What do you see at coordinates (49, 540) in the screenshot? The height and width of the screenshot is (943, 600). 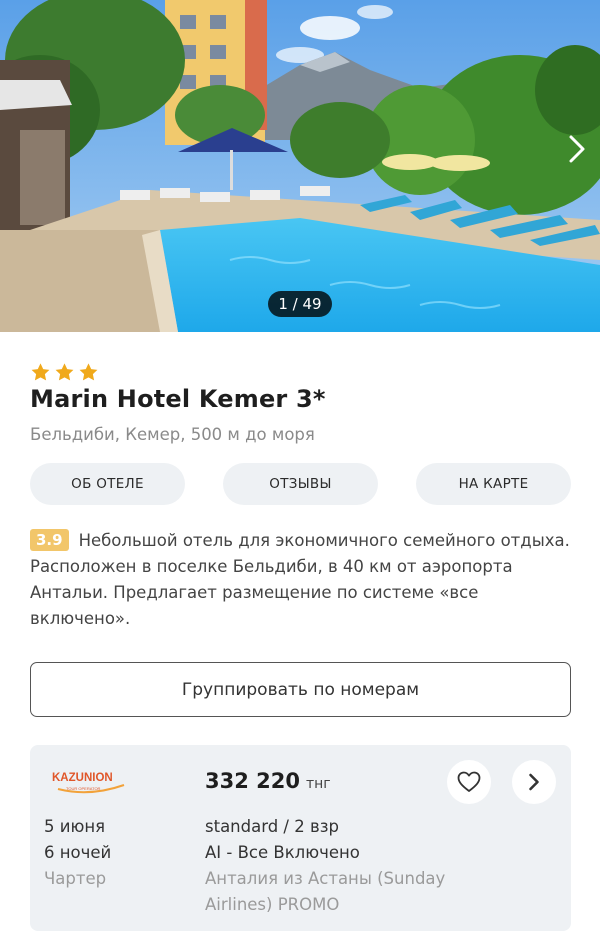 I see `rating-badge: 3.9` at bounding box center [49, 540].